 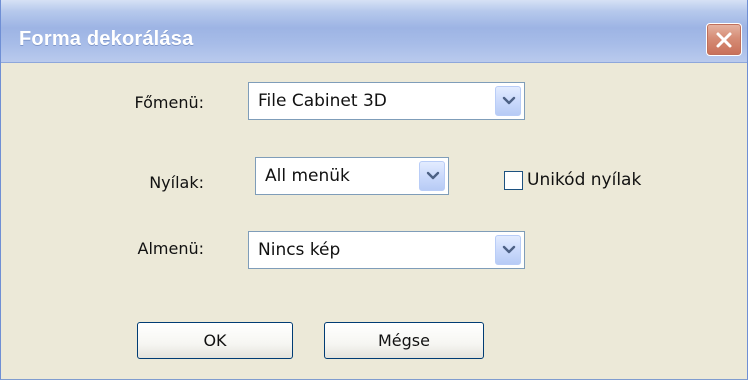 I want to click on submenu-select: Nincs kép, so click(x=386, y=250).